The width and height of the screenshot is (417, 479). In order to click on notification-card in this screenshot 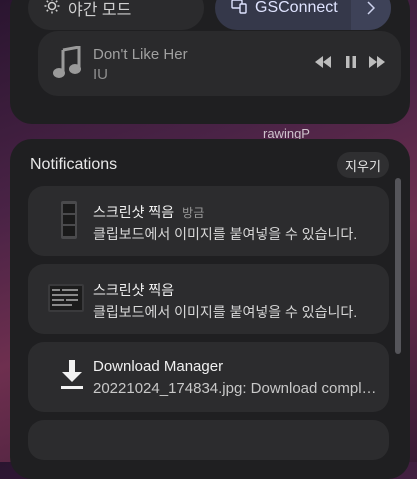, I will do `click(208, 440)`.